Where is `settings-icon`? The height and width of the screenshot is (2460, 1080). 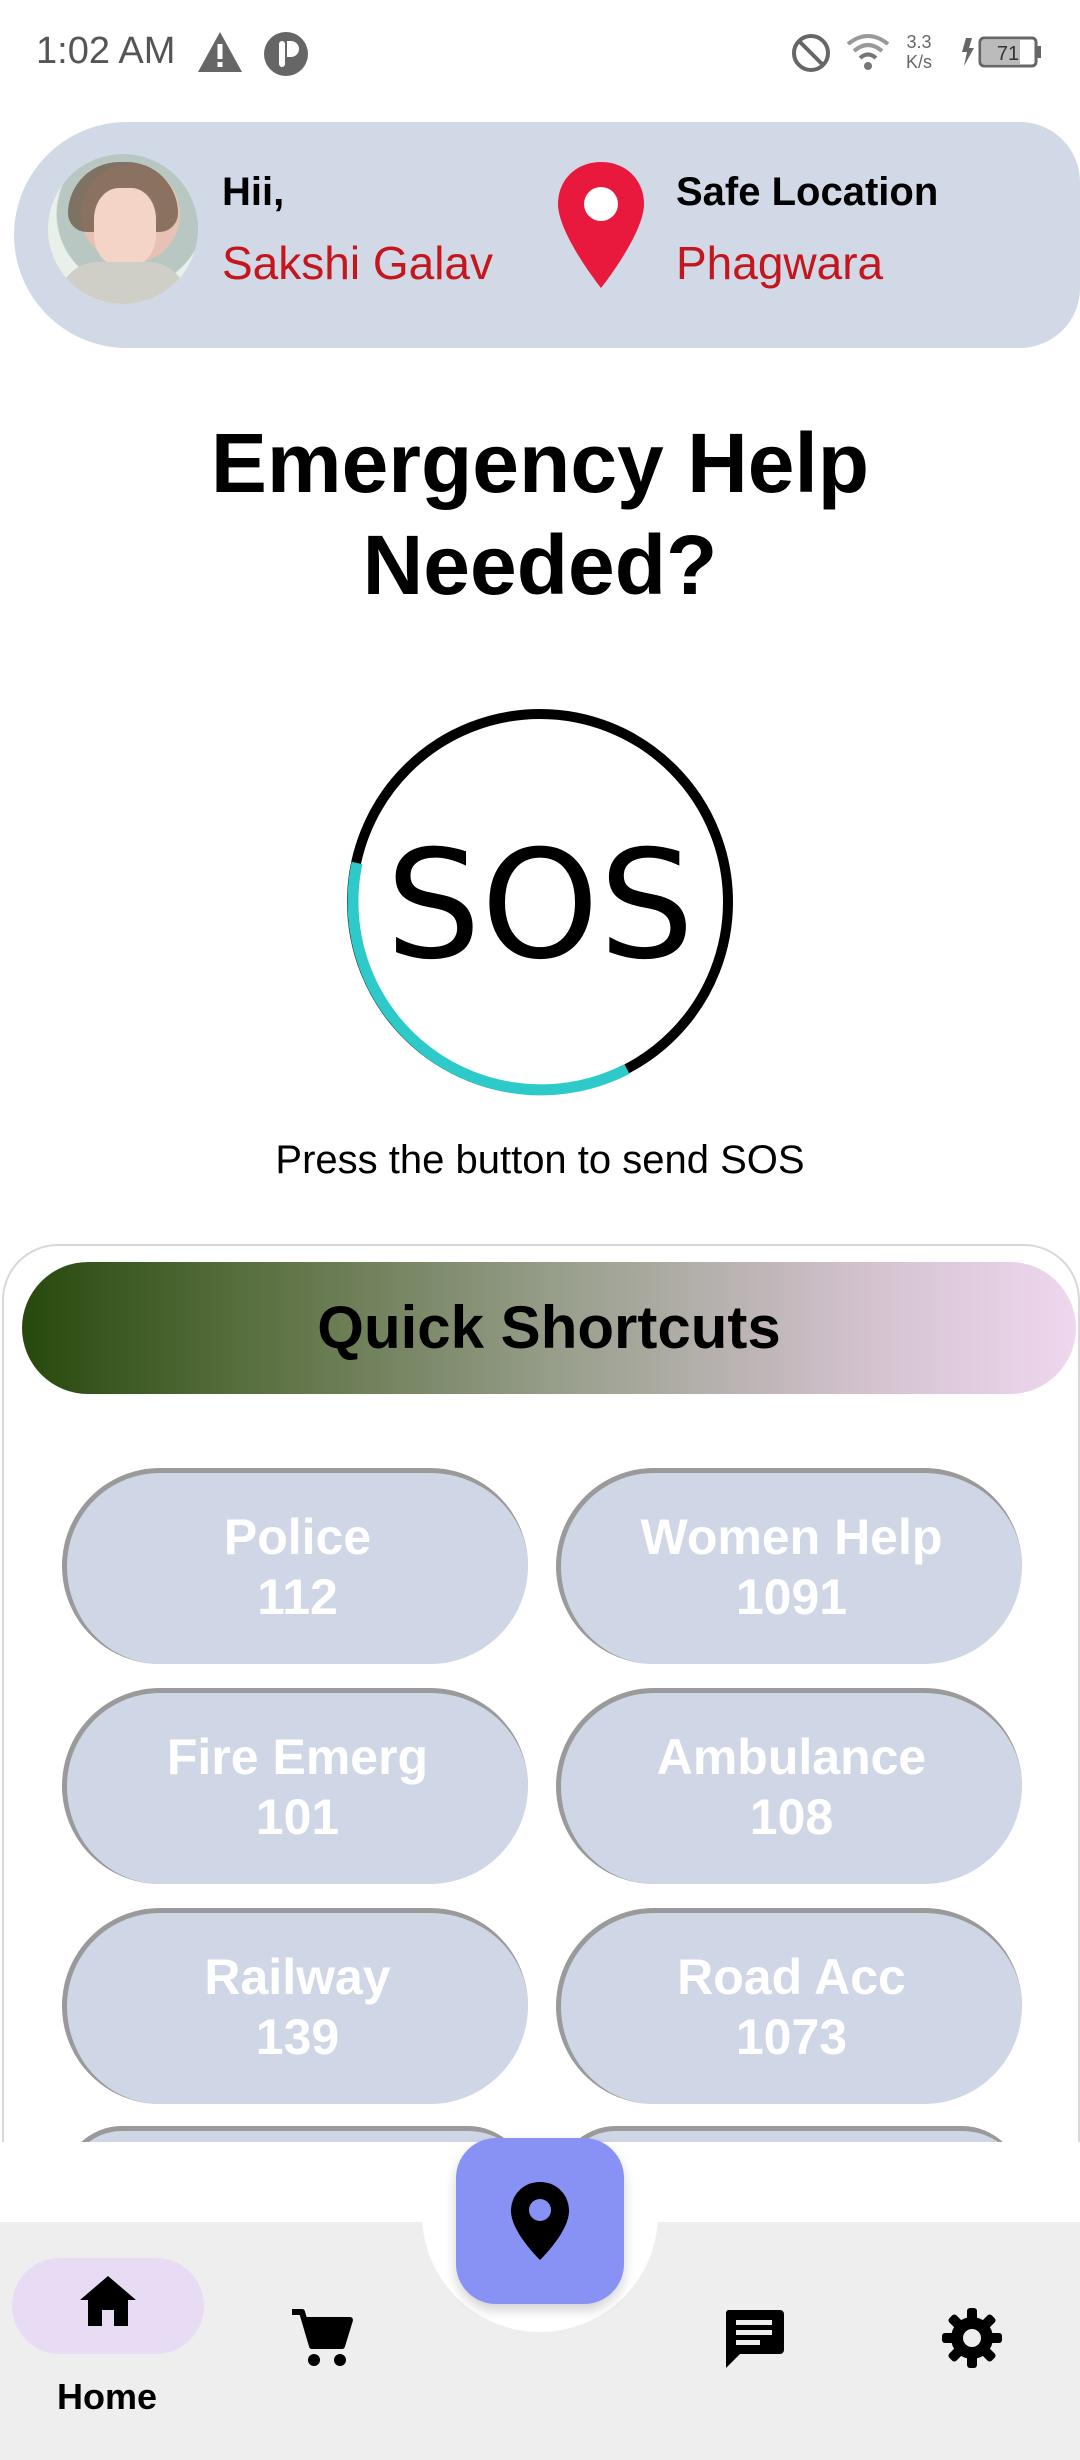 settings-icon is located at coordinates (972, 2338).